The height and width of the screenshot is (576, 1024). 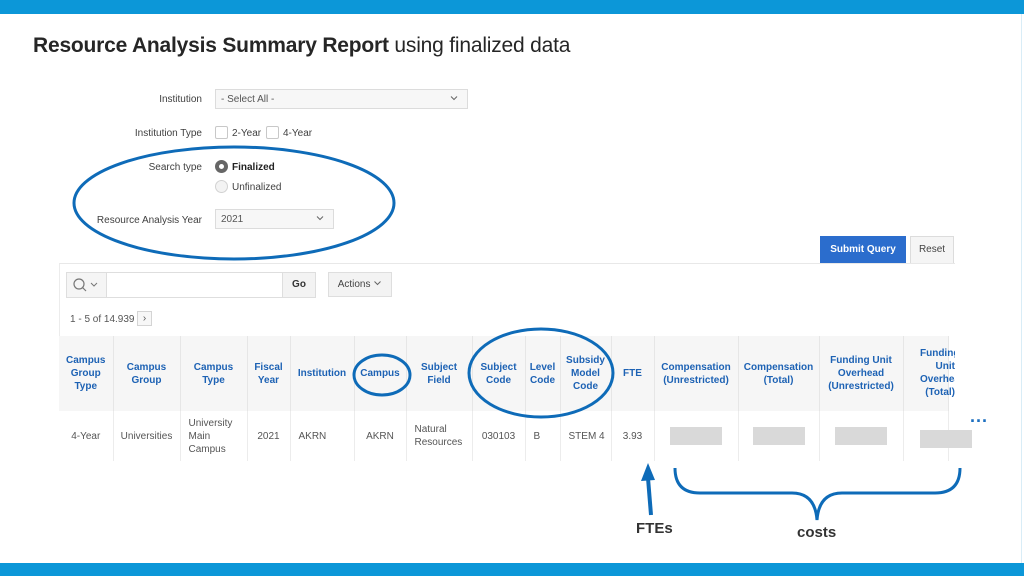 What do you see at coordinates (512, 569) in the screenshot?
I see `bottom-accent-bar` at bounding box center [512, 569].